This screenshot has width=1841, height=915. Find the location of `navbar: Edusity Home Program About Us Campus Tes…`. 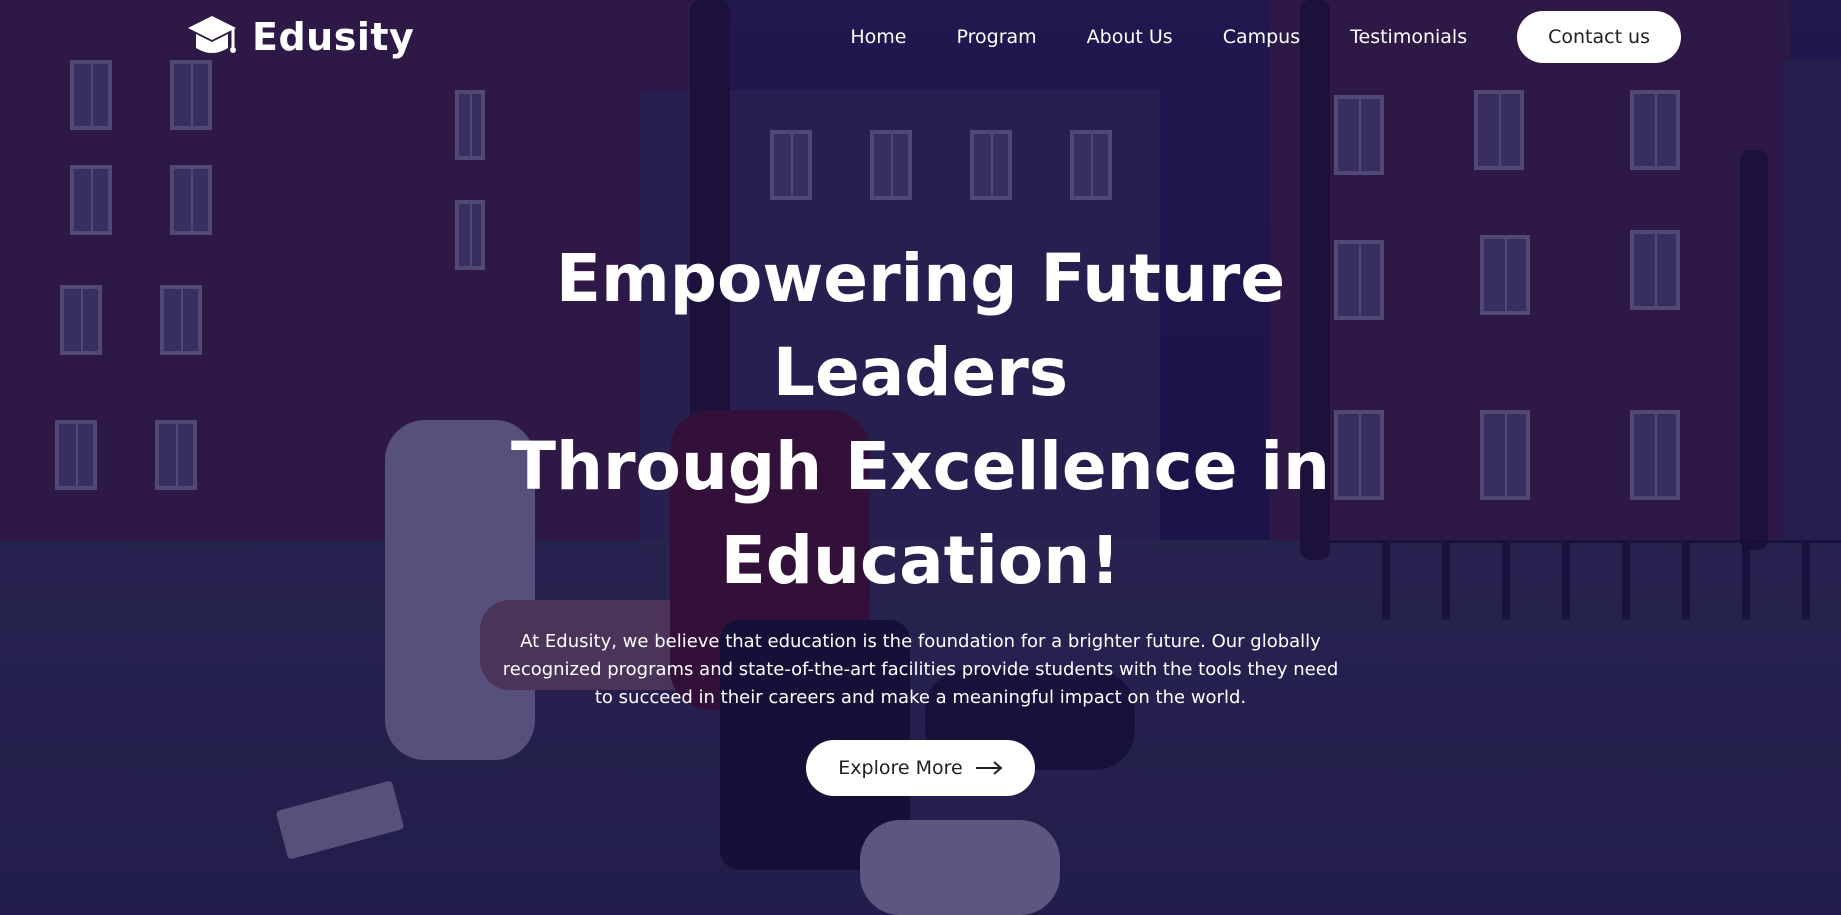

navbar: Edusity Home Program About Us Campus Tes… is located at coordinates (920, 37).